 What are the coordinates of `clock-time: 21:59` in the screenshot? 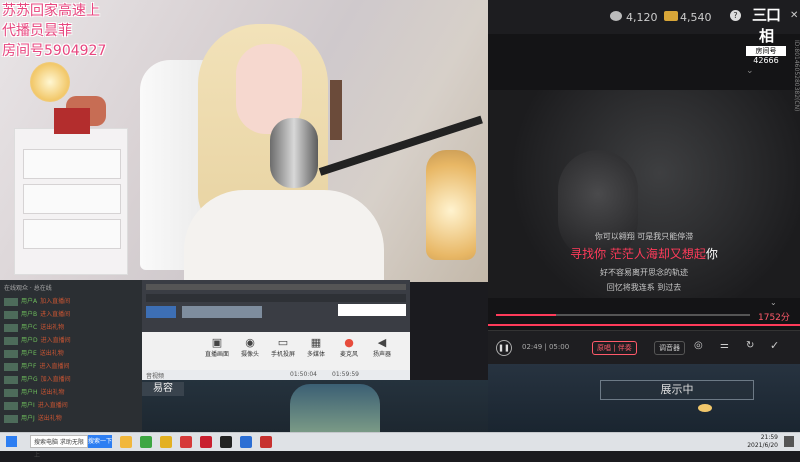 It's located at (769, 437).